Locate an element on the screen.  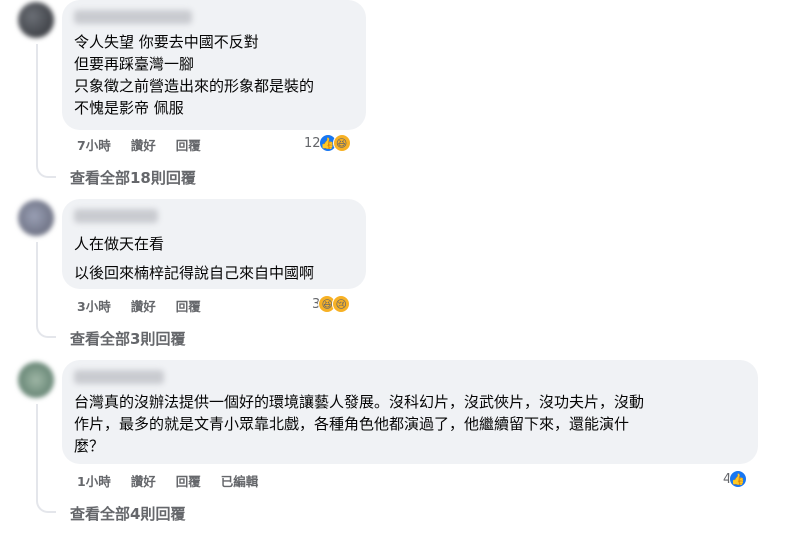
view-replies-link: 查看全部4則回覆 is located at coordinates (127, 513).